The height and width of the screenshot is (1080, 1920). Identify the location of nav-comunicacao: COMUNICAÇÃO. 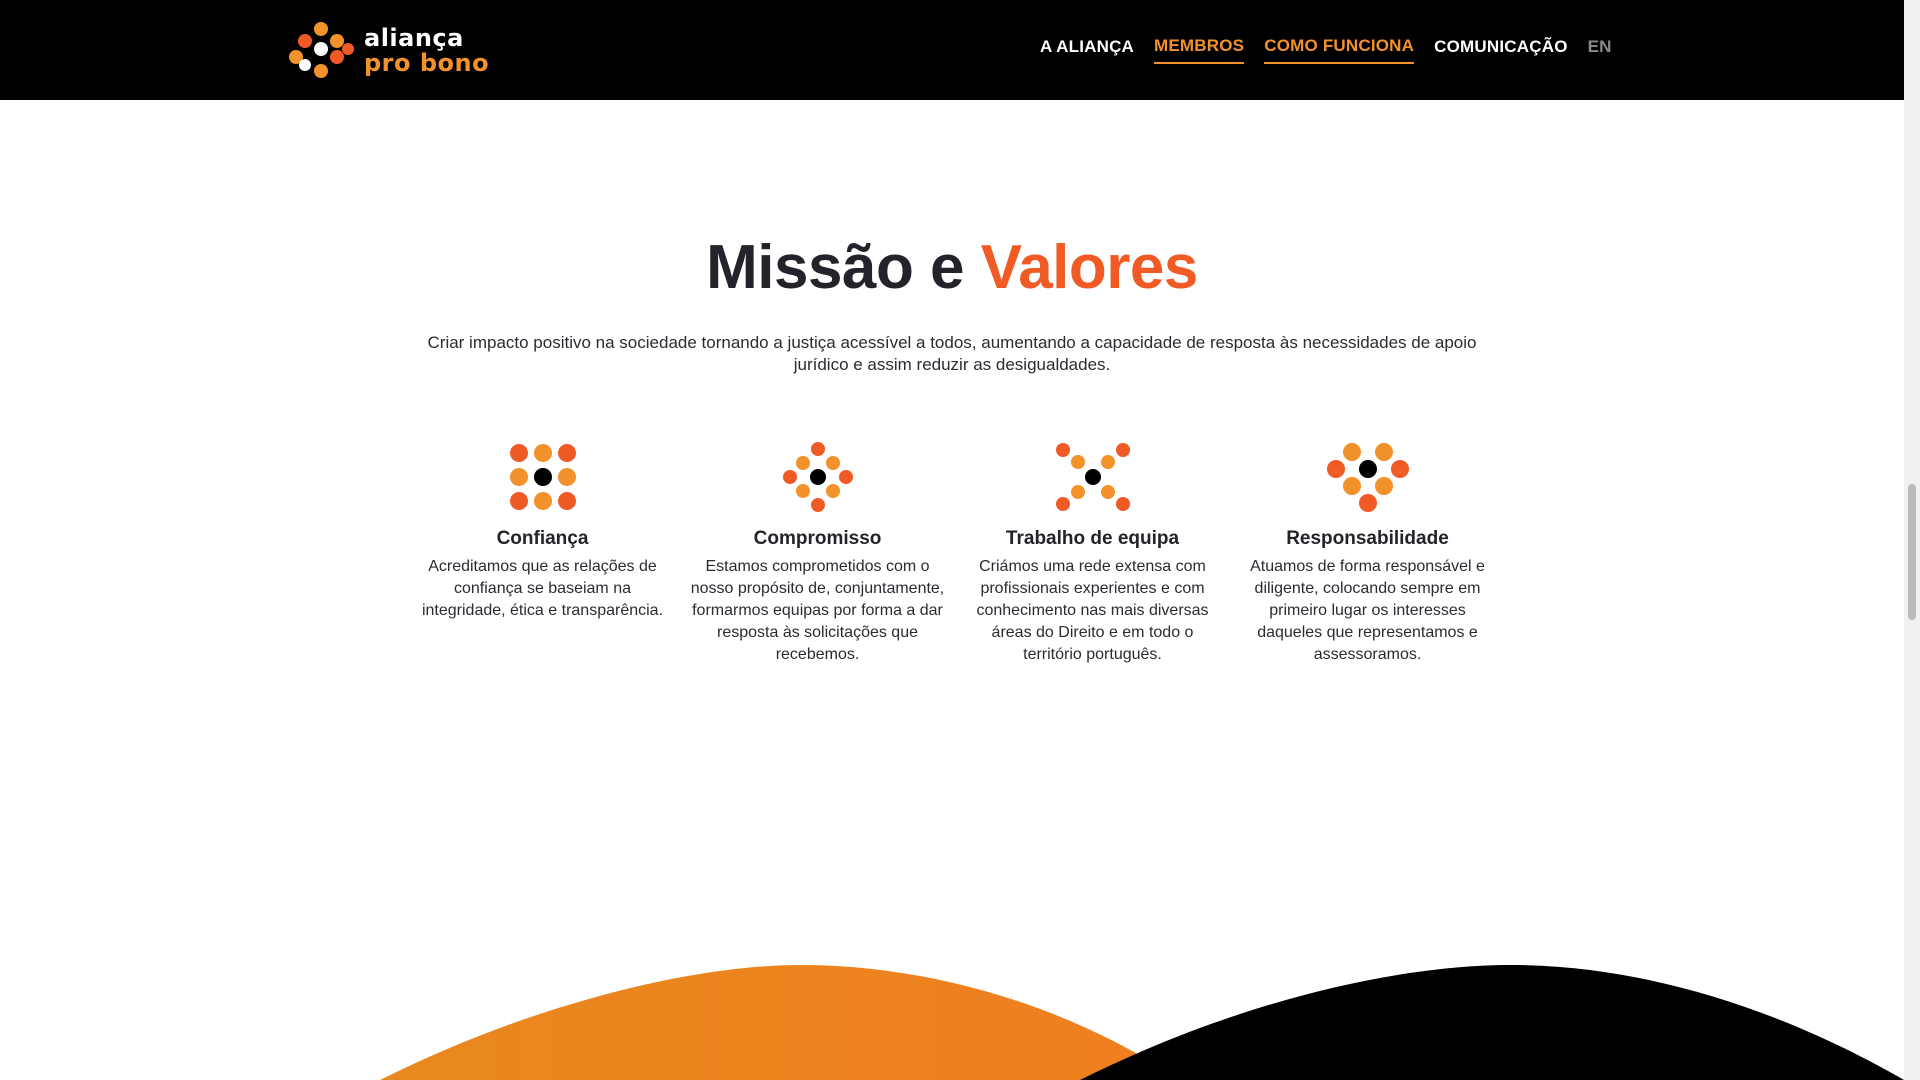
(1500, 50).